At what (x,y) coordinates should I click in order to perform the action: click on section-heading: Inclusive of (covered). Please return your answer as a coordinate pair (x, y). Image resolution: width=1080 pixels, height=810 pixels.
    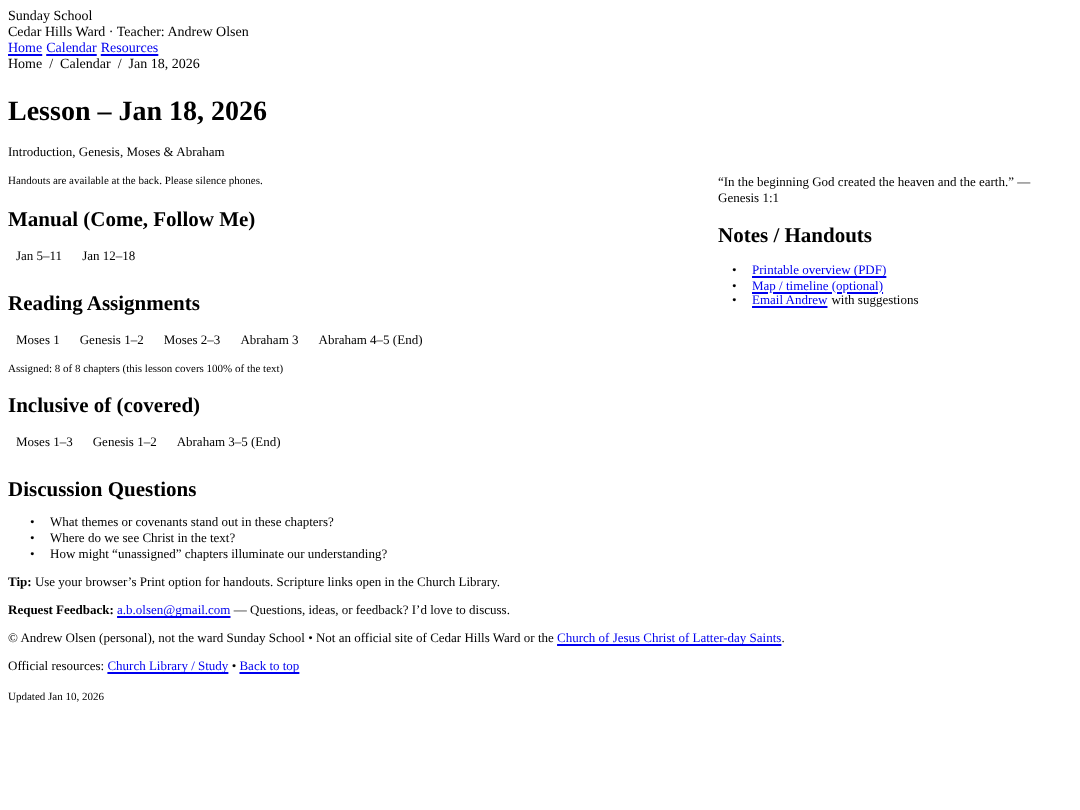
    Looking at the image, I should click on (105, 408).